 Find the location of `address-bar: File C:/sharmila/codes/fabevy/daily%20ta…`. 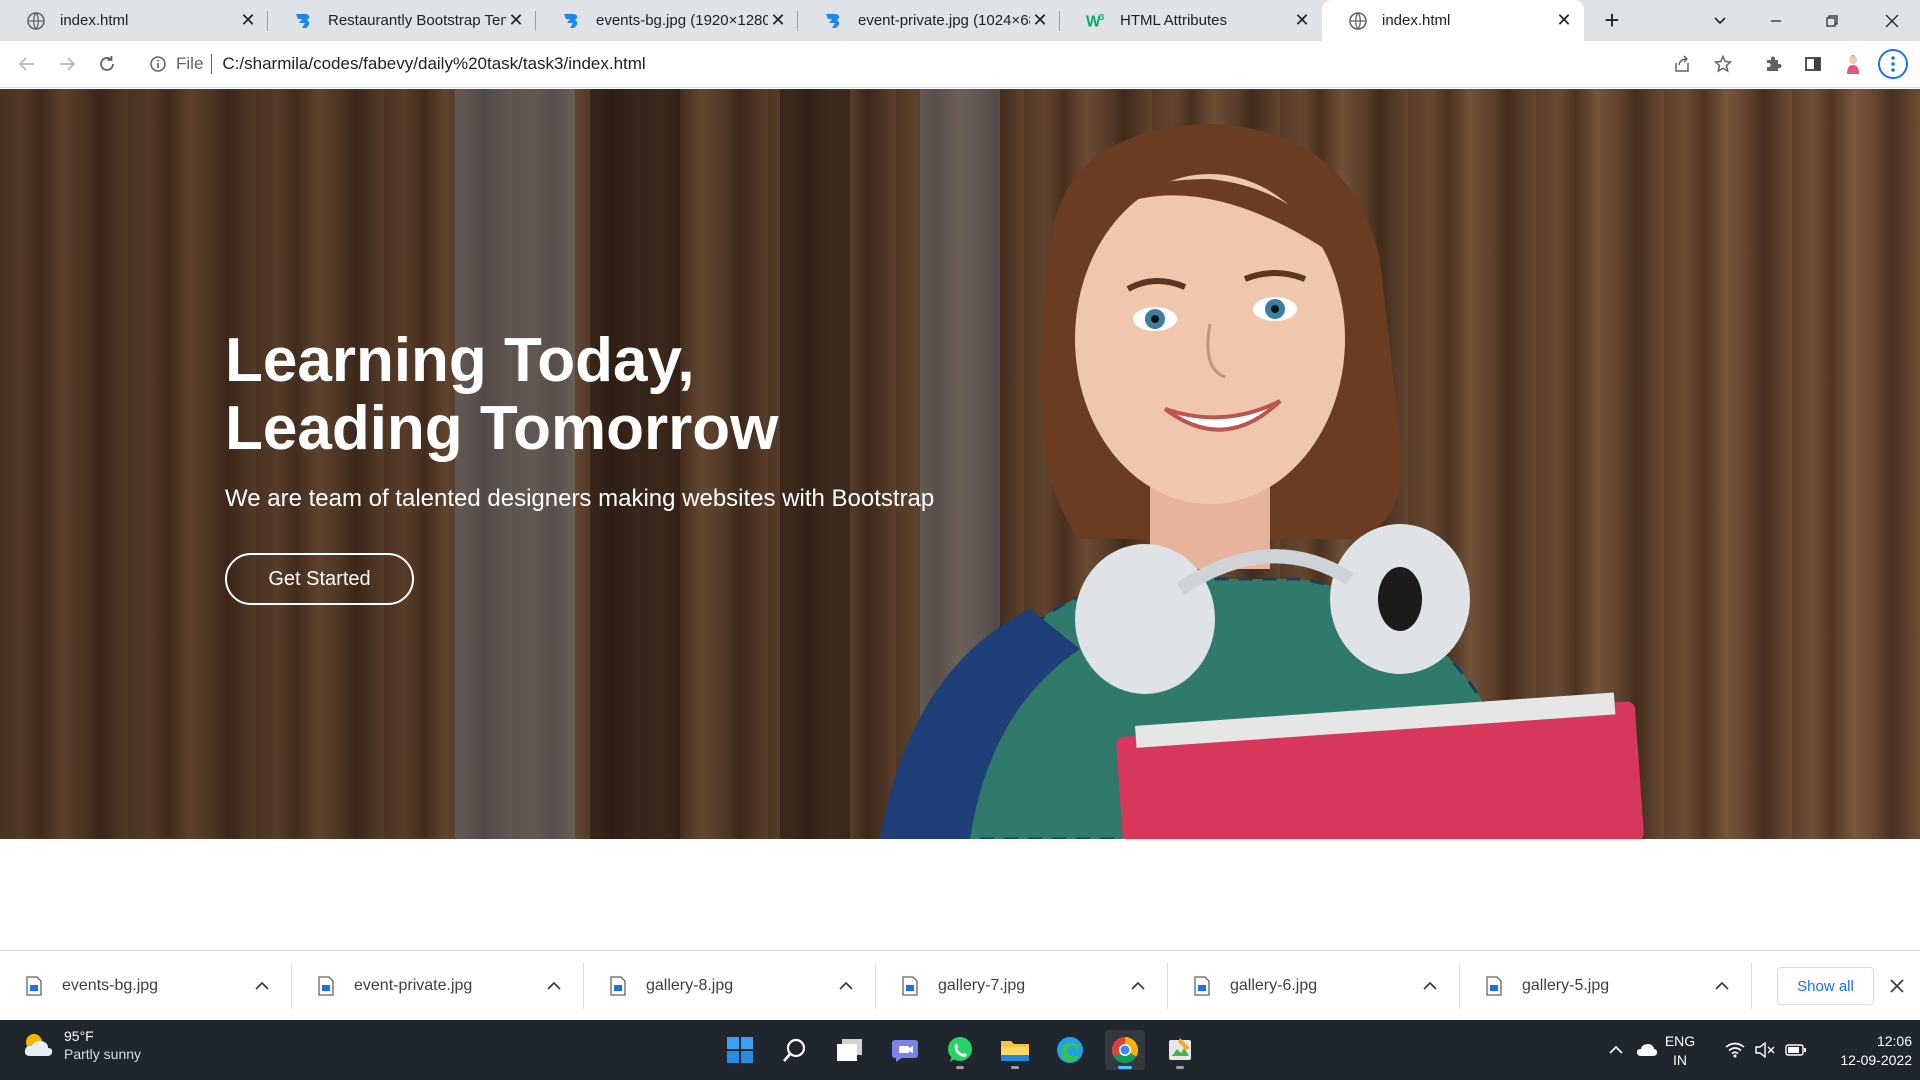

address-bar: File C:/sharmila/codes/fabevy/daily%20ta… is located at coordinates (925, 64).